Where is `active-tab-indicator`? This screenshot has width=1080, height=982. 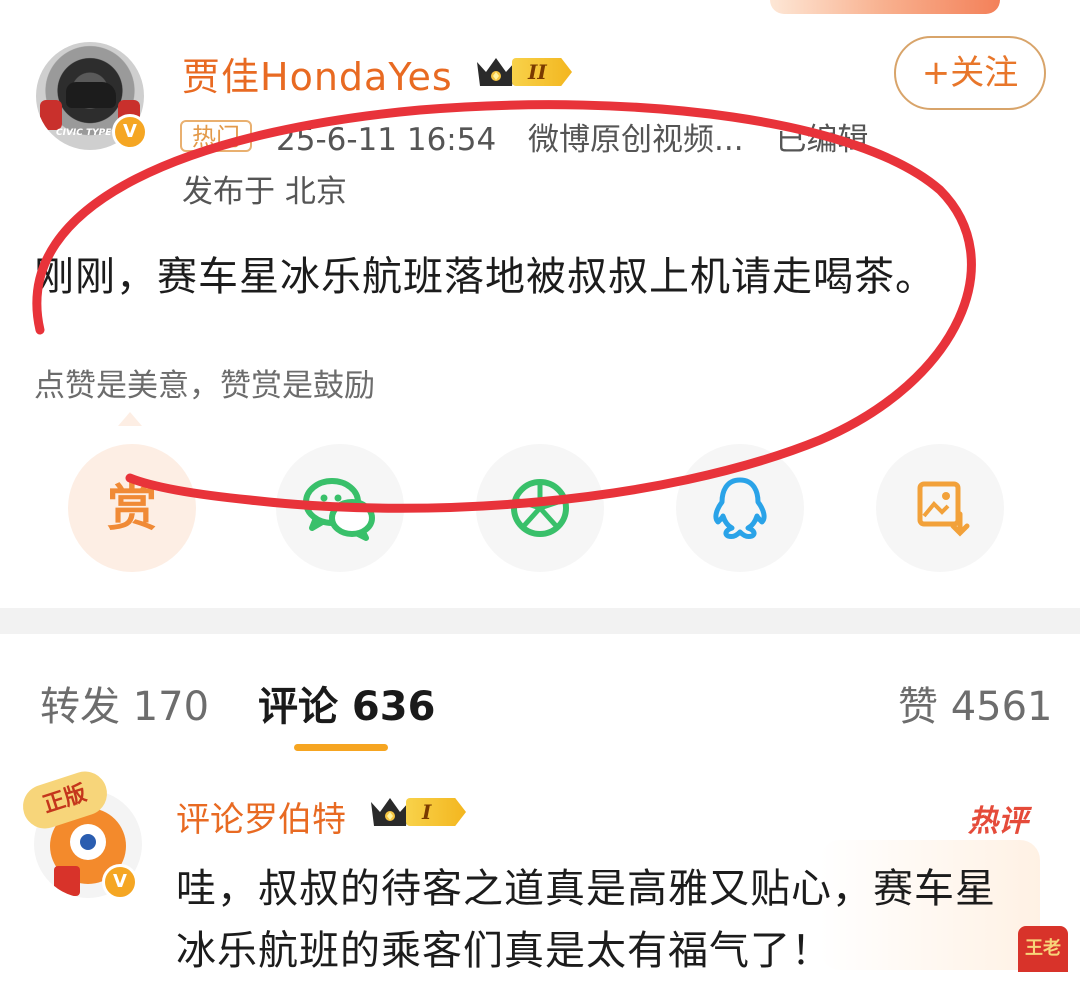
active-tab-indicator is located at coordinates (341, 747).